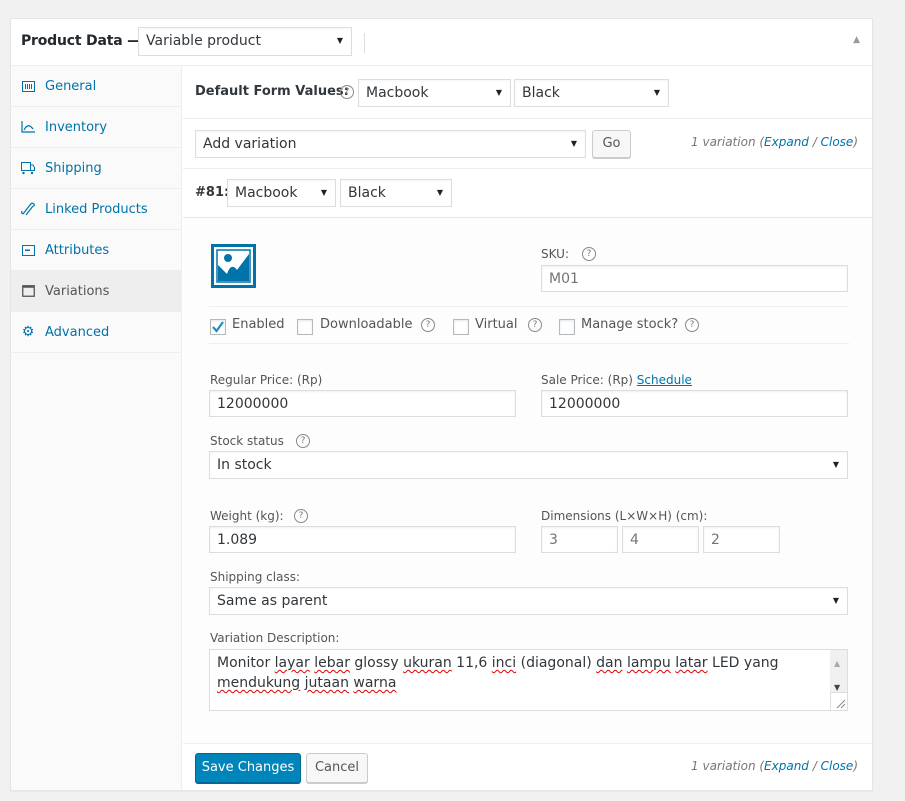  What do you see at coordinates (591, 93) in the screenshot?
I see `default-attr2-select: Black ▼` at bounding box center [591, 93].